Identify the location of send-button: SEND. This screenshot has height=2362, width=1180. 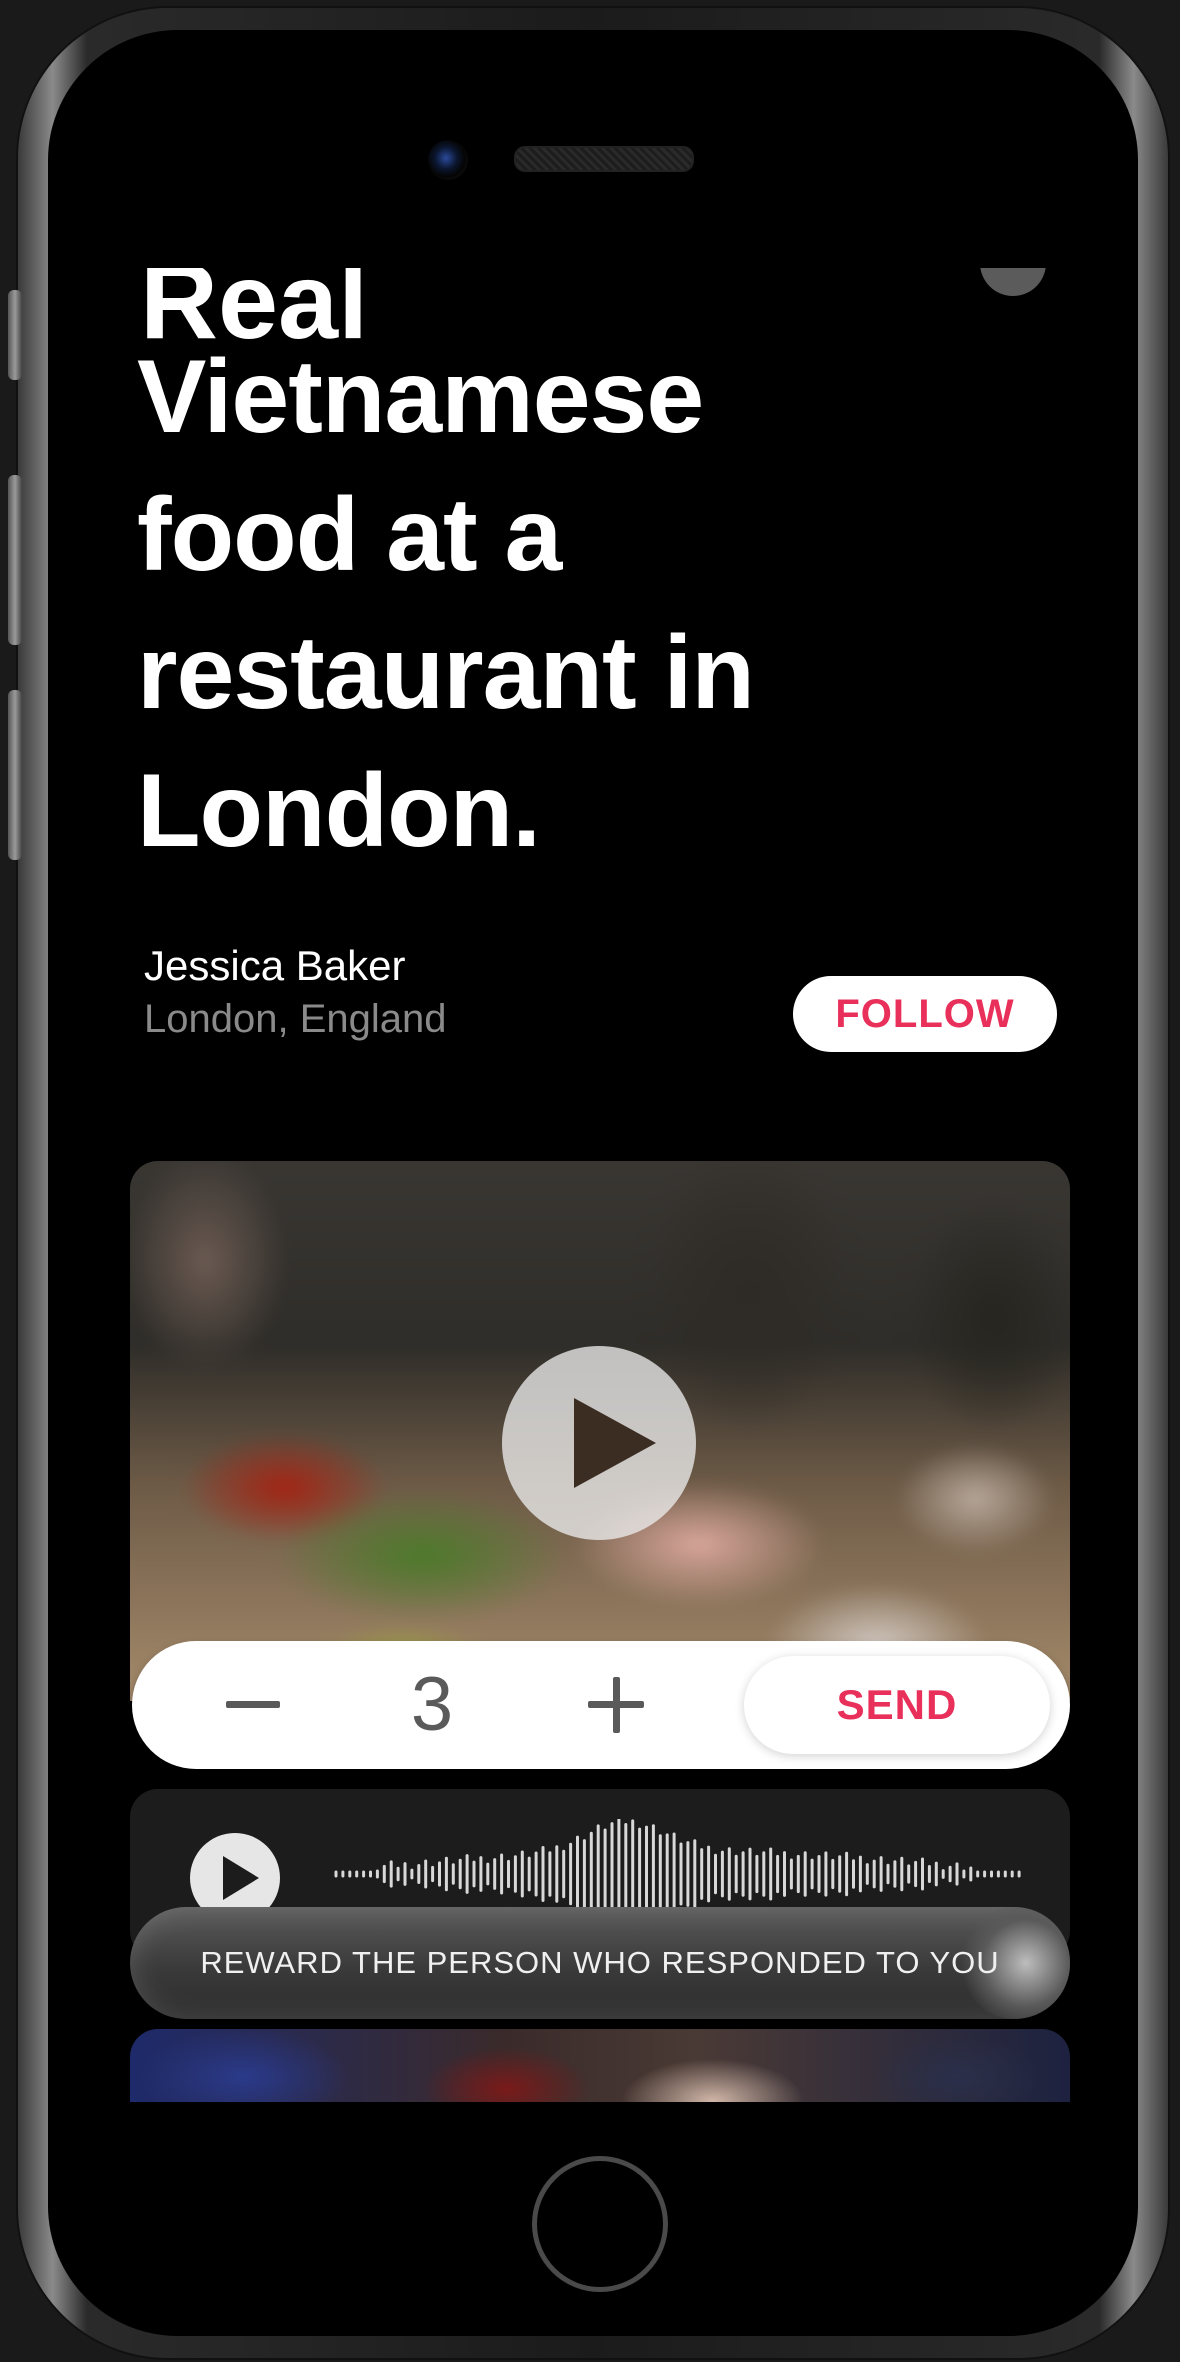
(897, 1705).